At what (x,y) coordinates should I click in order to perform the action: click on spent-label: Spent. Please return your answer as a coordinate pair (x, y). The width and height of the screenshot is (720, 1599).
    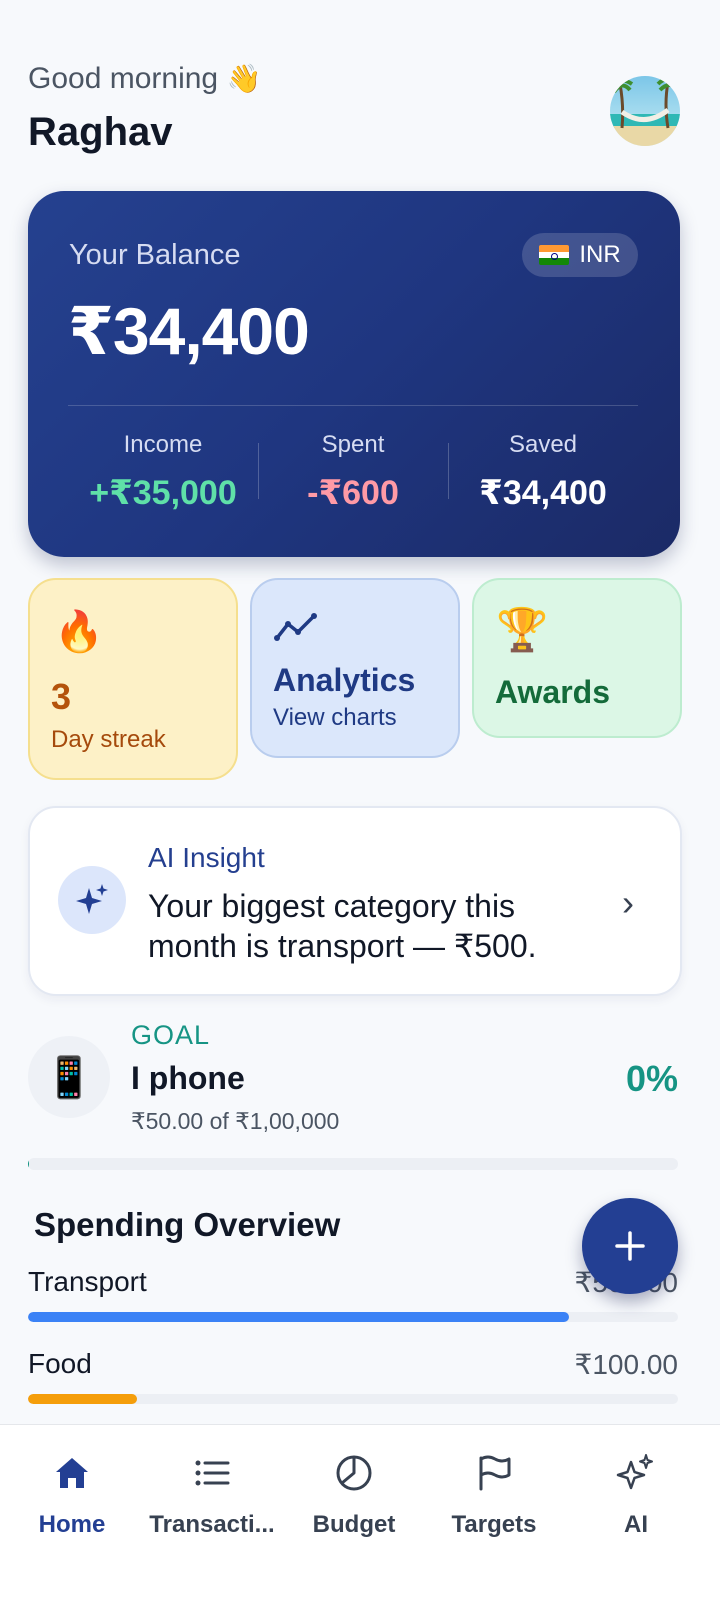
    Looking at the image, I should click on (353, 444).